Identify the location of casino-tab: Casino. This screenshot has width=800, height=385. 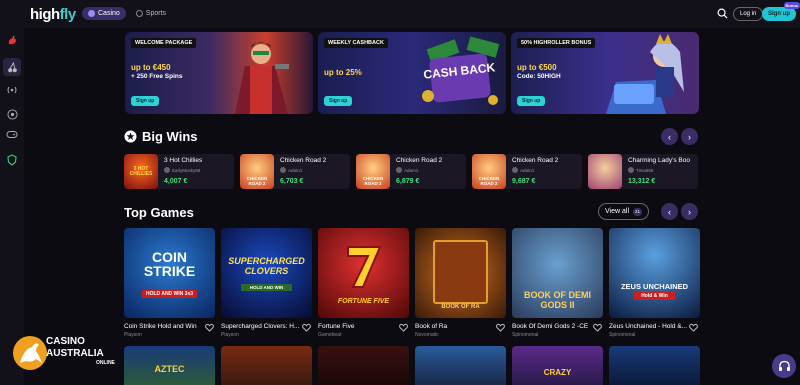
(104, 13).